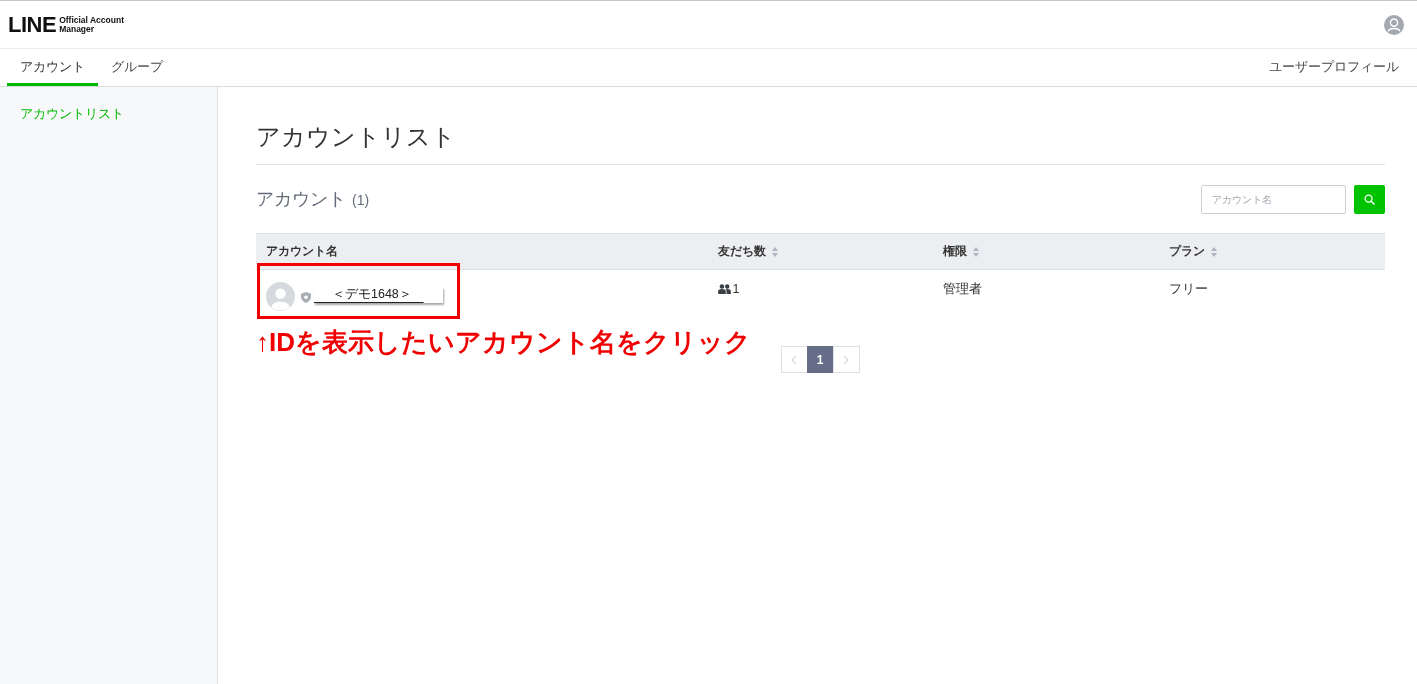 This screenshot has height=684, width=1417. I want to click on page-button: 1, so click(820, 359).